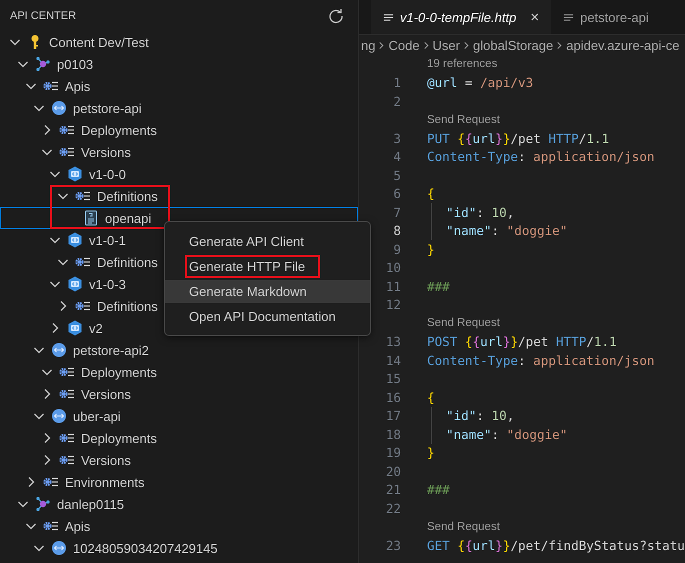 Image resolution: width=685 pixels, height=563 pixels. I want to click on line-number: 19, so click(393, 452).